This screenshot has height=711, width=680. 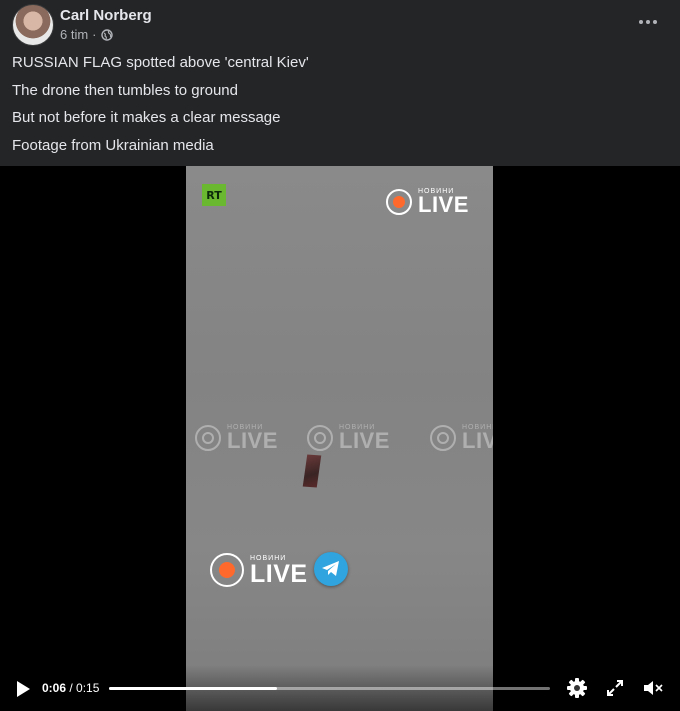 I want to click on progress-bar, so click(x=329, y=688).